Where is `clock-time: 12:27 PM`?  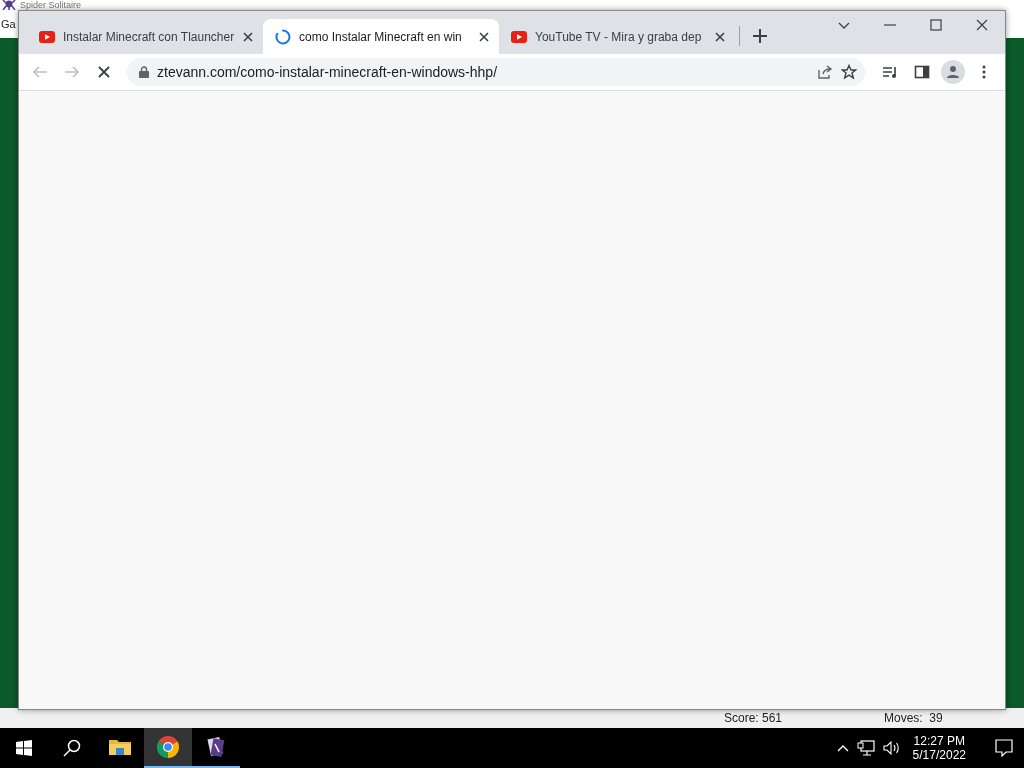 clock-time: 12:27 PM is located at coordinates (939, 741).